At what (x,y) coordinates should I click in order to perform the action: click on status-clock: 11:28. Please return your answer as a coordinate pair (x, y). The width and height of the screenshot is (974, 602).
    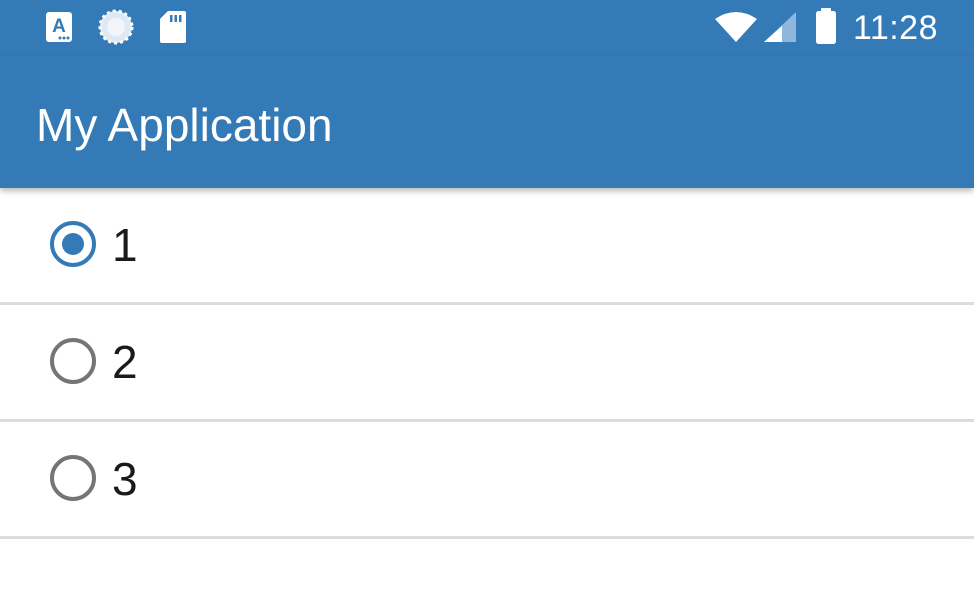
    Looking at the image, I should click on (895, 28).